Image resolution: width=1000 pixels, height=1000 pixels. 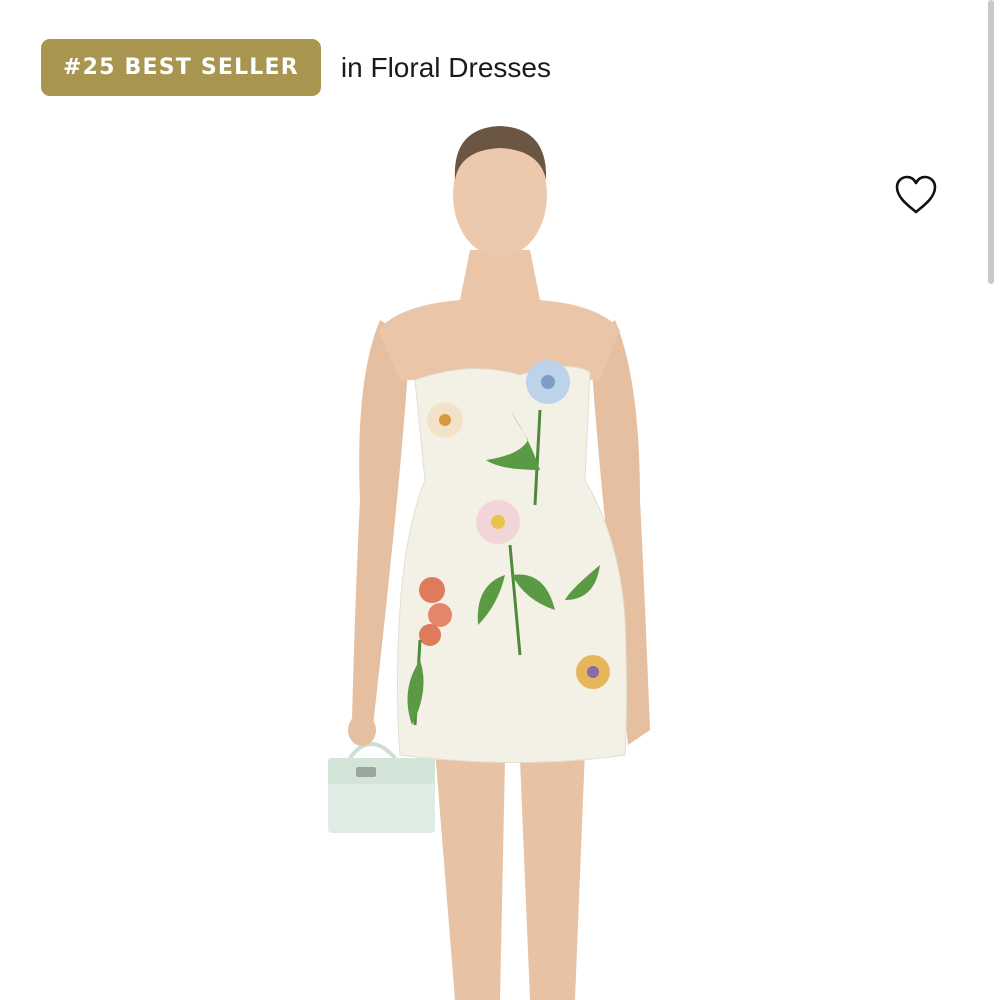 What do you see at coordinates (991, 500) in the screenshot?
I see `scrollbar` at bounding box center [991, 500].